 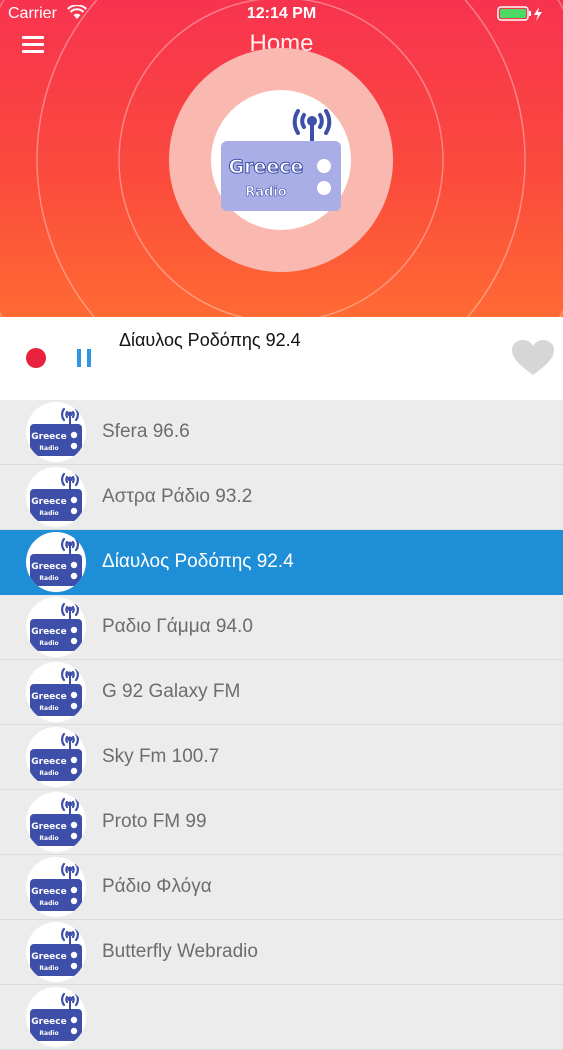 What do you see at coordinates (154, 821) in the screenshot?
I see `station-name: Proto FM 99` at bounding box center [154, 821].